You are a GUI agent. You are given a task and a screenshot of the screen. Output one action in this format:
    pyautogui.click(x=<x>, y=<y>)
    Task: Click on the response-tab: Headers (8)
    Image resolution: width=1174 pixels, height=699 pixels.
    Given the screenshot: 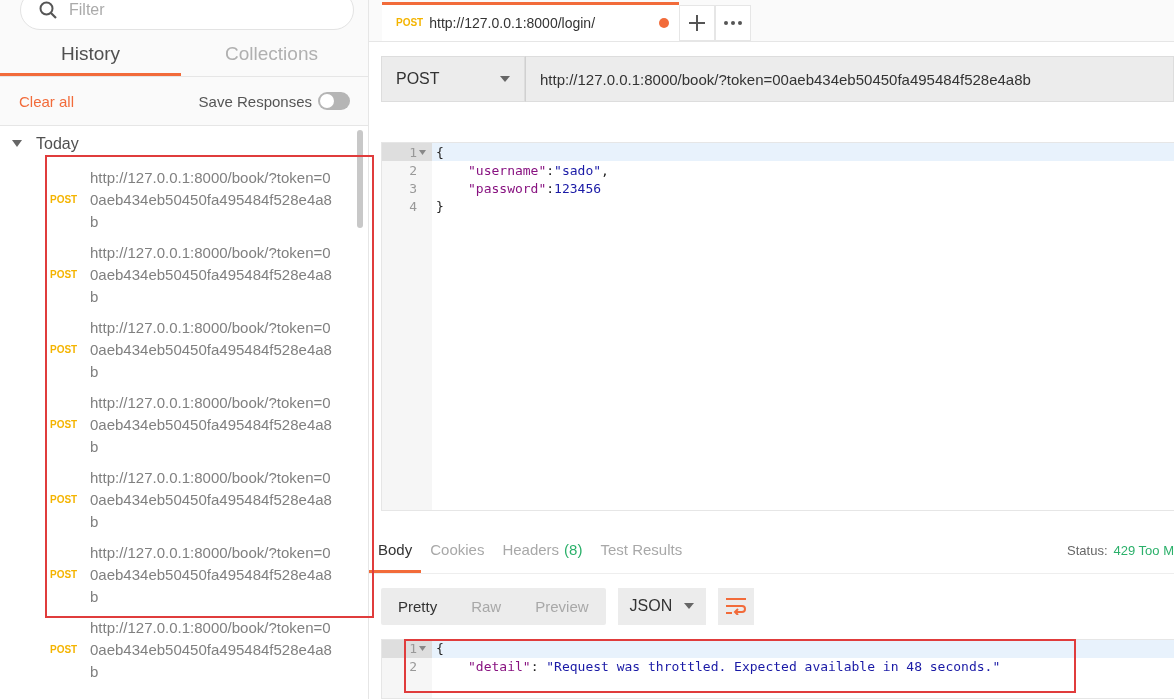 What is the action you would take?
    pyautogui.click(x=542, y=550)
    